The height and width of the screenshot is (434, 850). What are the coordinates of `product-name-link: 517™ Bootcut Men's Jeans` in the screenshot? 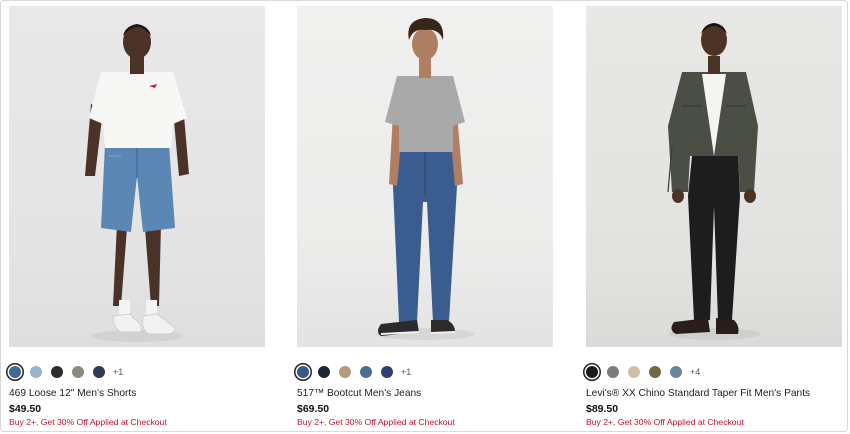 It's located at (359, 393).